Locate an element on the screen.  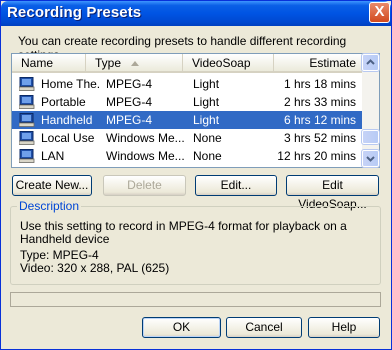
scroll-down-button is located at coordinates (370, 158).